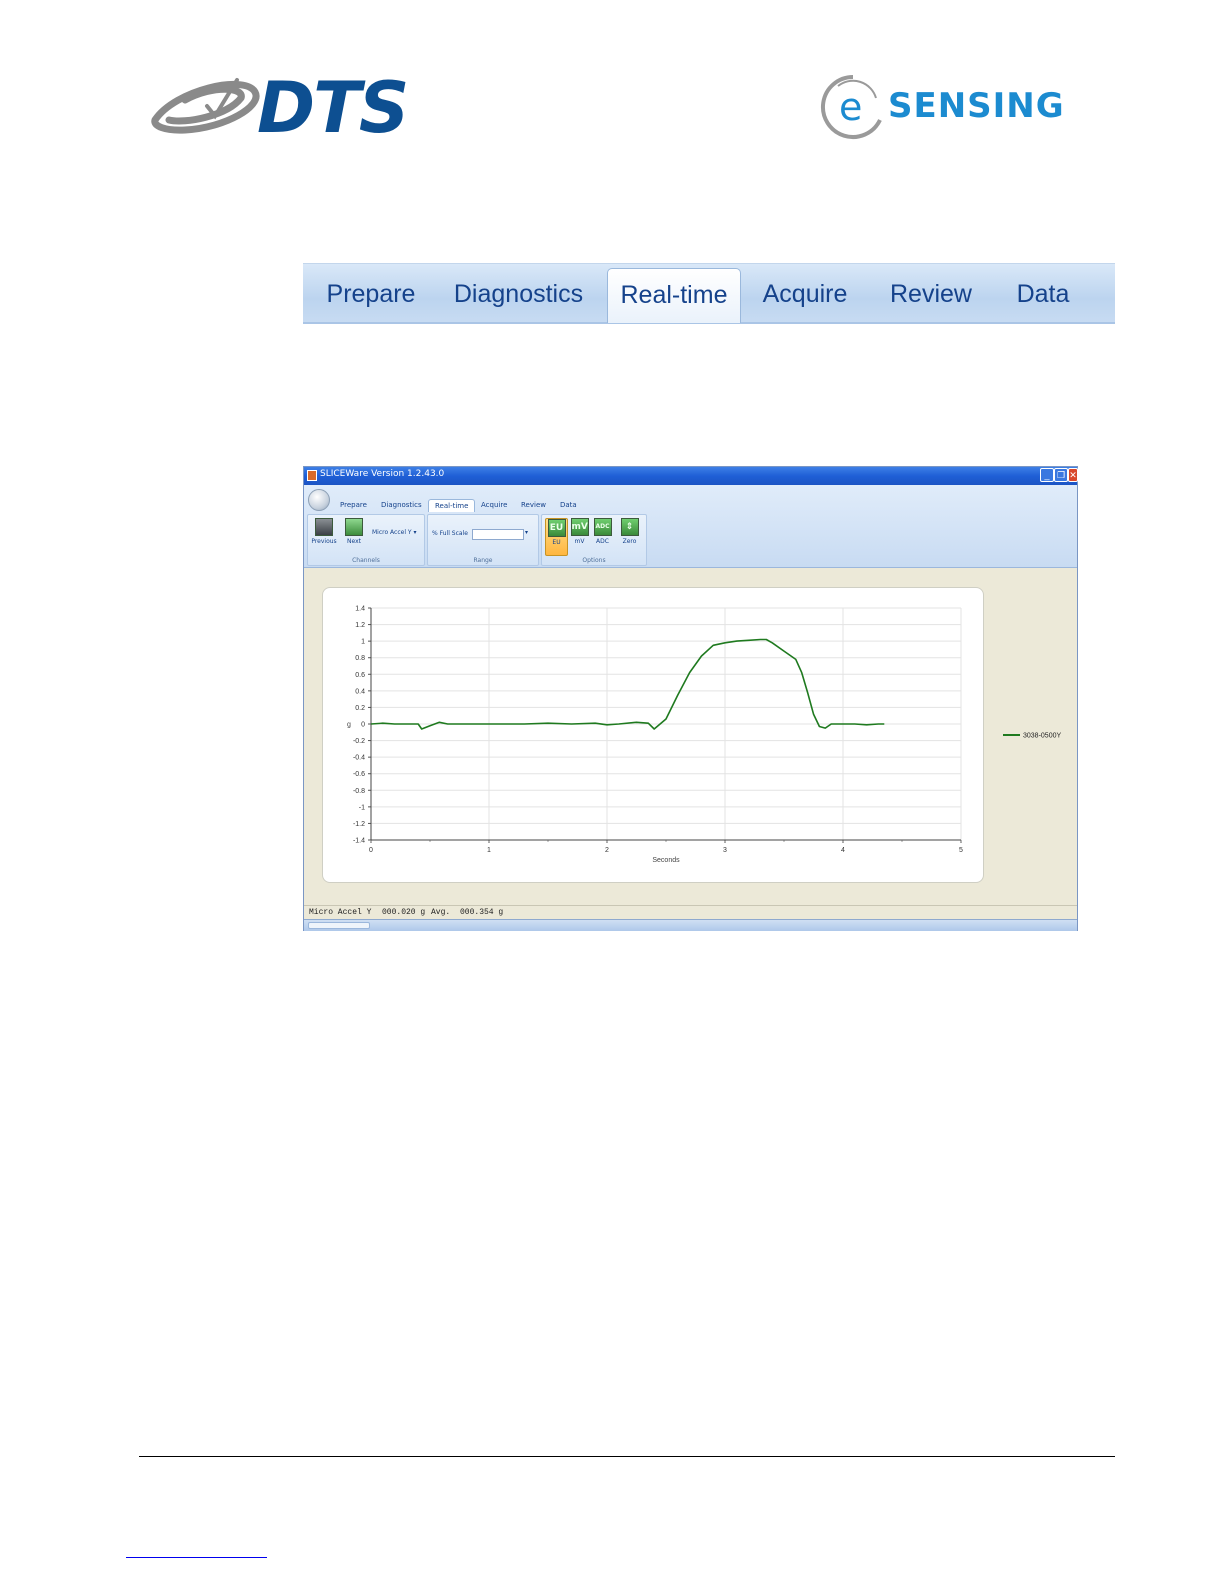 The height and width of the screenshot is (1584, 1224). What do you see at coordinates (359, 774) in the screenshot?
I see `y-tick-label: -0.6` at bounding box center [359, 774].